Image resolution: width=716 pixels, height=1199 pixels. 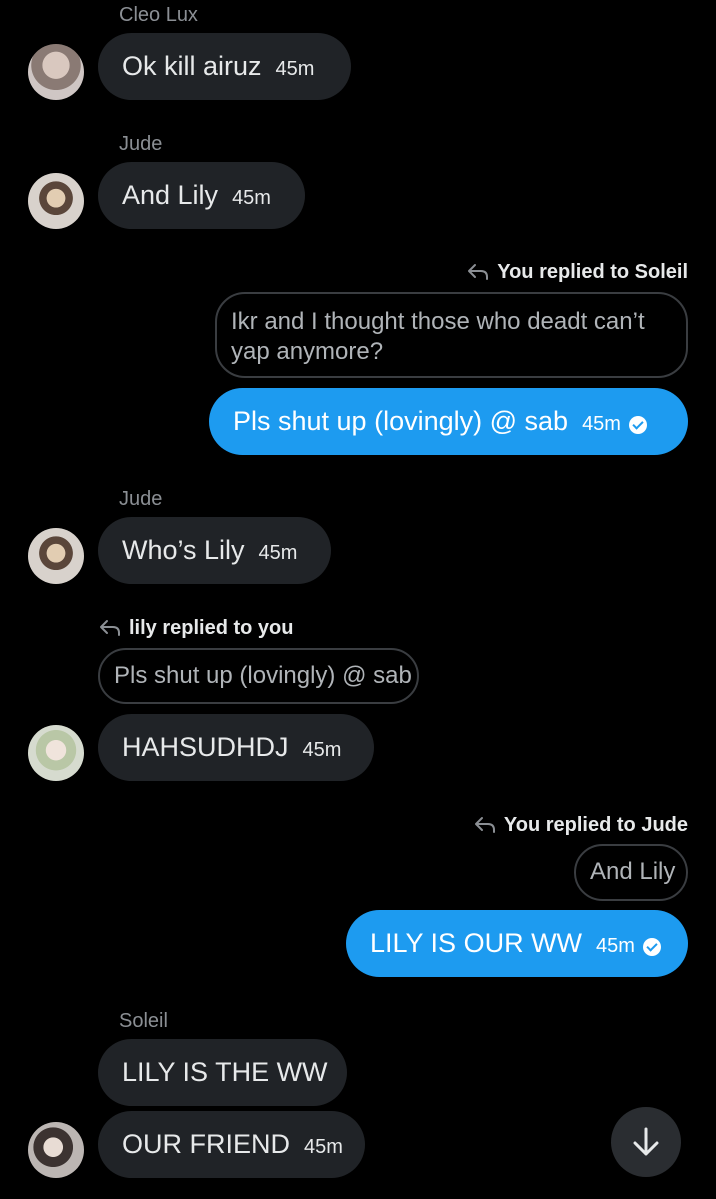 I want to click on arrow-down-icon, so click(x=646, y=1141).